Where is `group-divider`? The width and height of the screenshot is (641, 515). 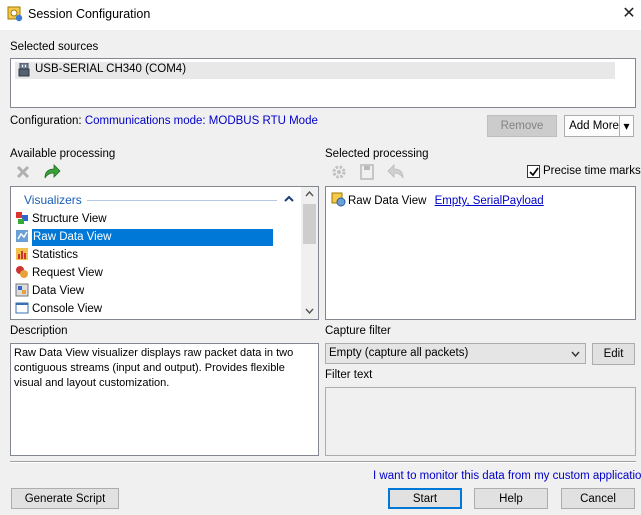 group-divider is located at coordinates (182, 200).